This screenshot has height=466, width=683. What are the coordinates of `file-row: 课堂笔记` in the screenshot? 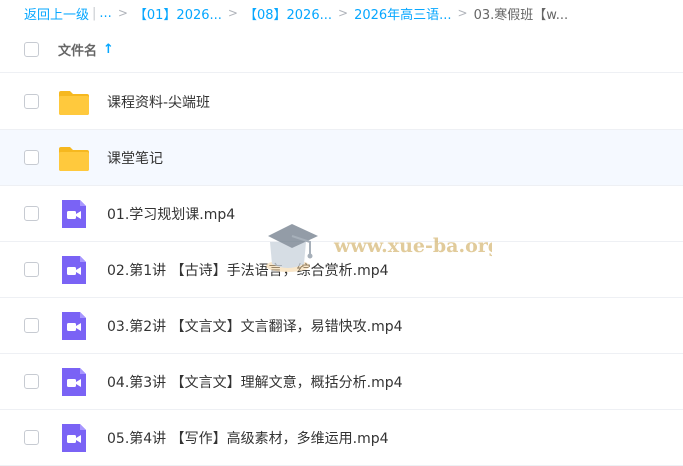 It's located at (341, 158).